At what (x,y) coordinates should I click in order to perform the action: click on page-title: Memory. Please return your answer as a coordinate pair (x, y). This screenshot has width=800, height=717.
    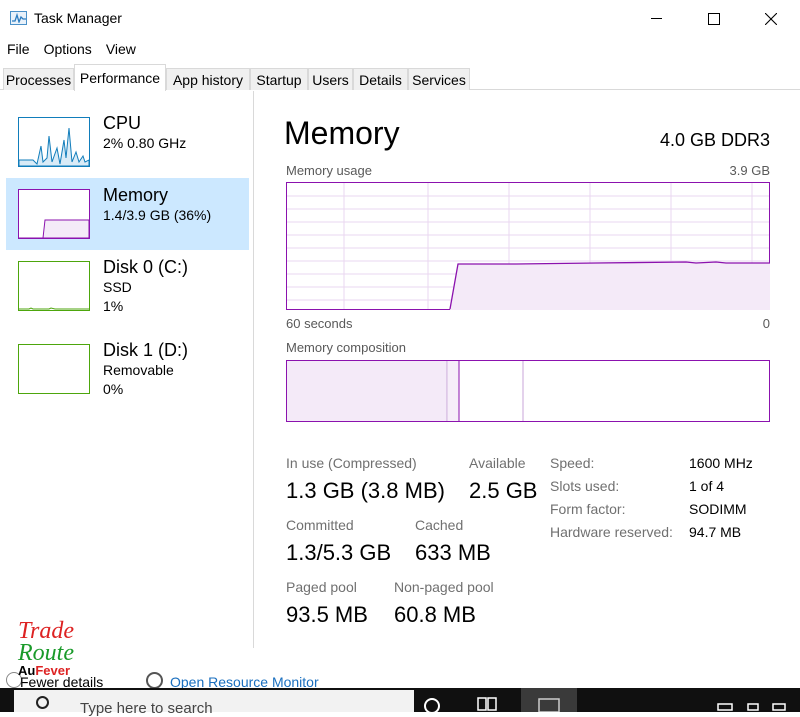
    Looking at the image, I should click on (342, 133).